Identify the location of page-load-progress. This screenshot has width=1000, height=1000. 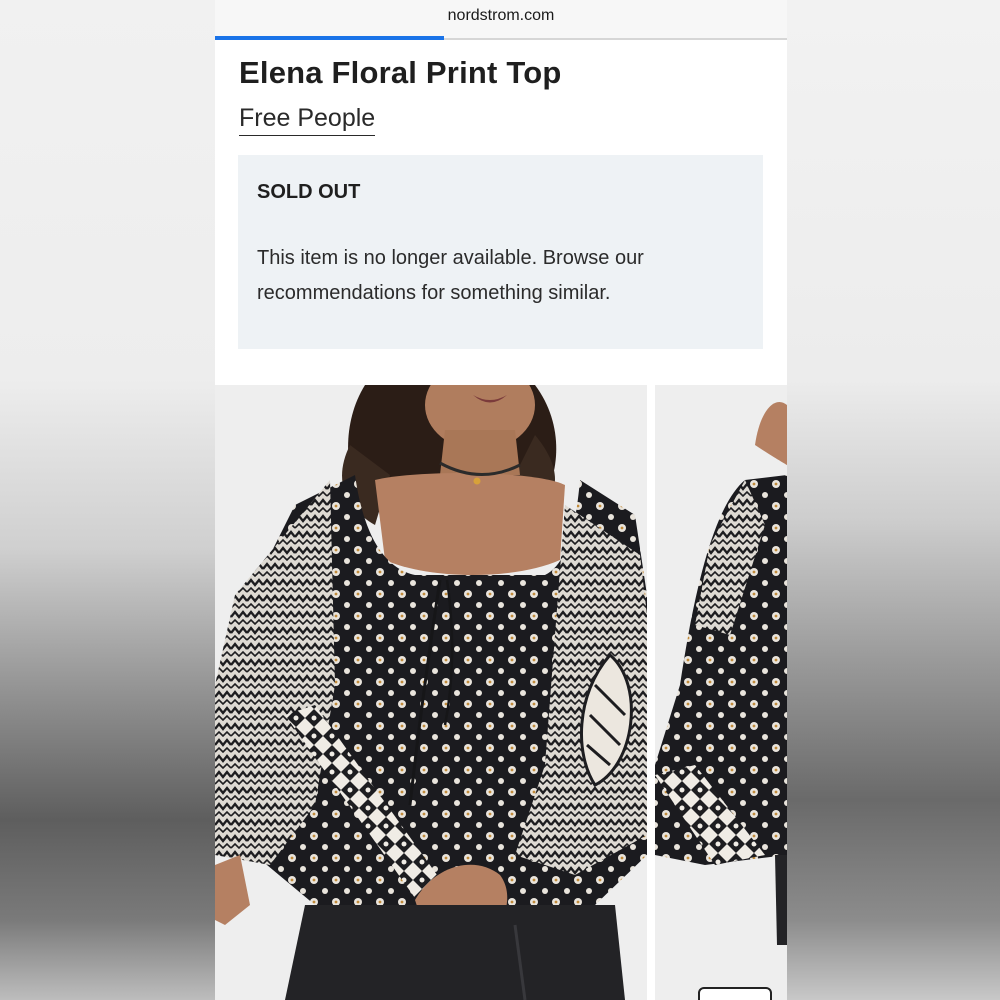
(329, 38).